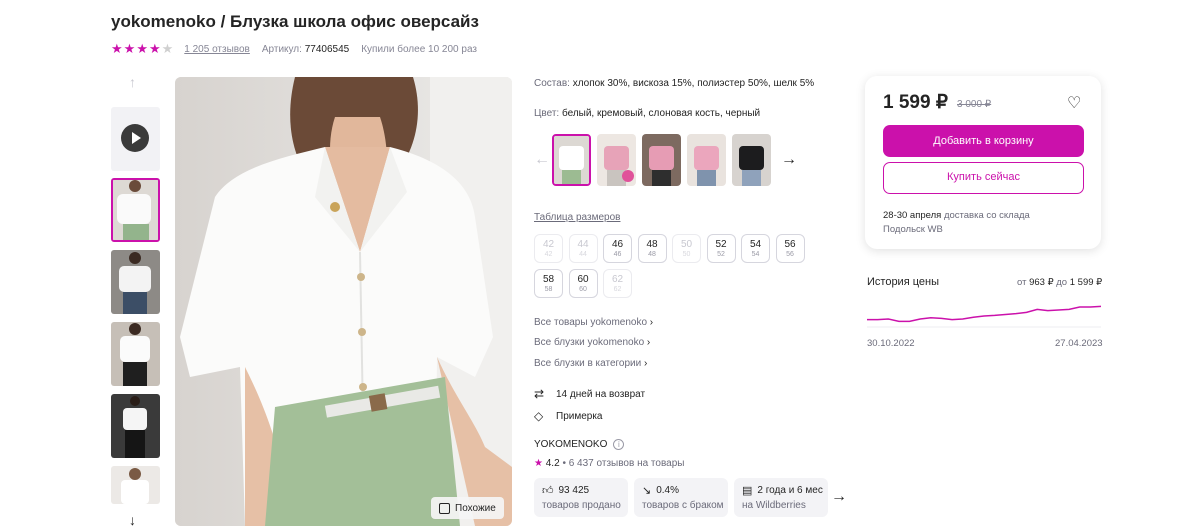  Describe the element at coordinates (915, 102) in the screenshot. I see `price: 1 599 ₽` at that location.